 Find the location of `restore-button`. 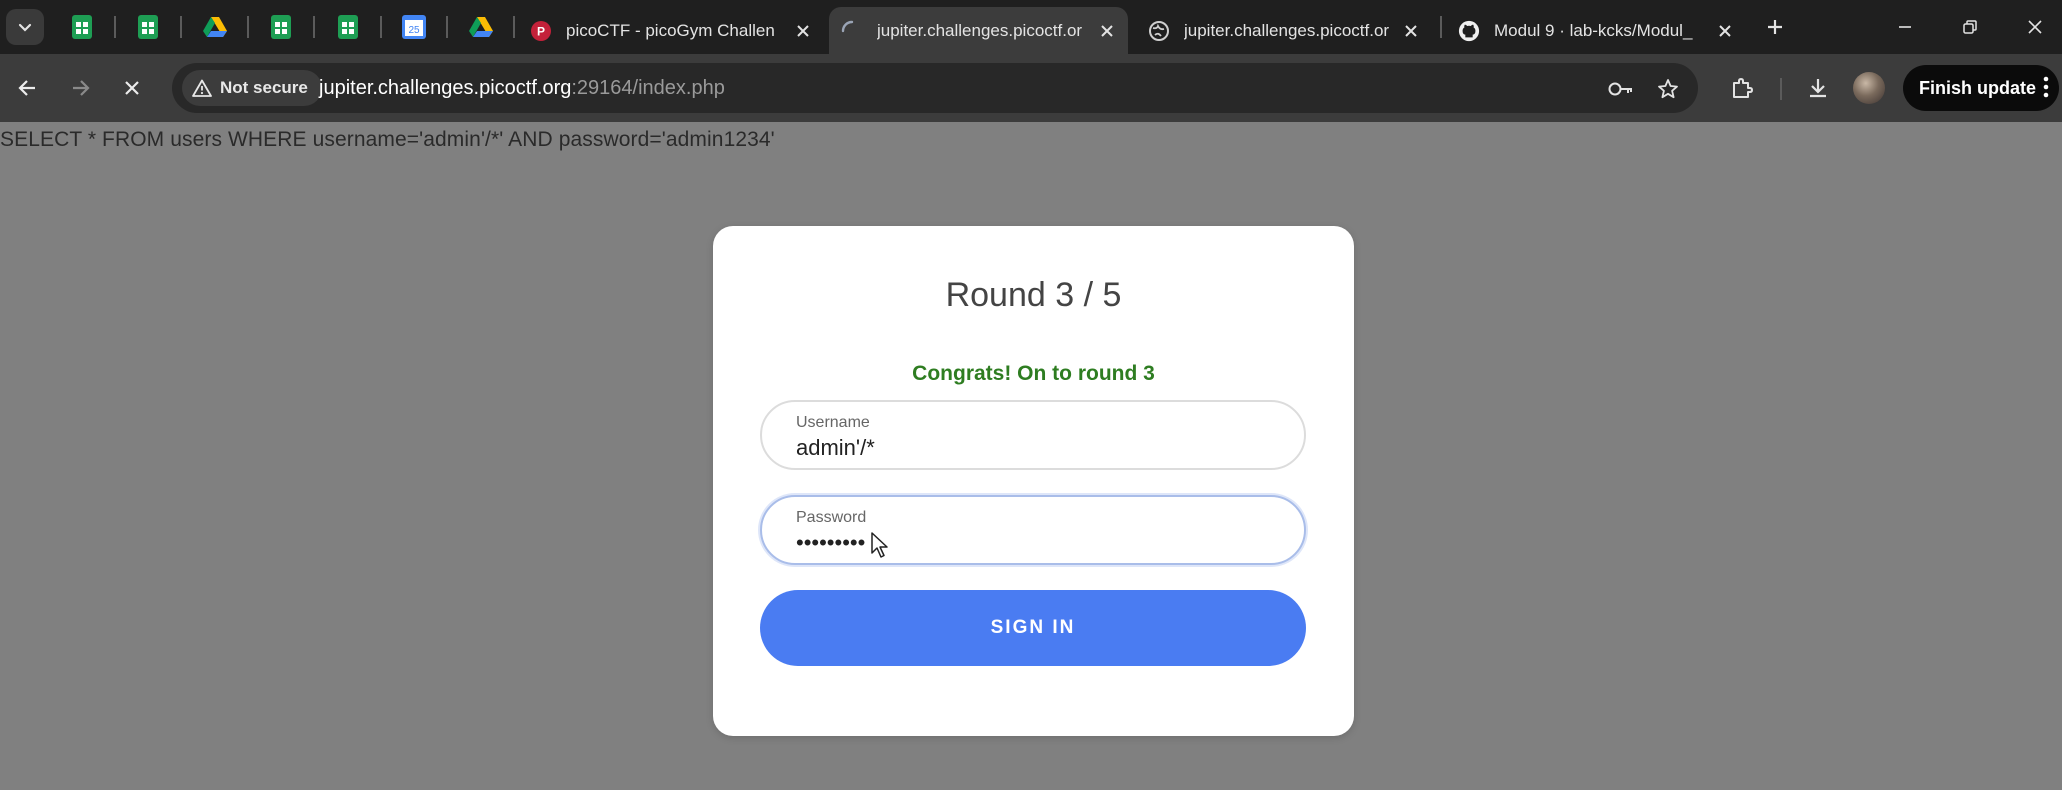

restore-button is located at coordinates (1970, 27).